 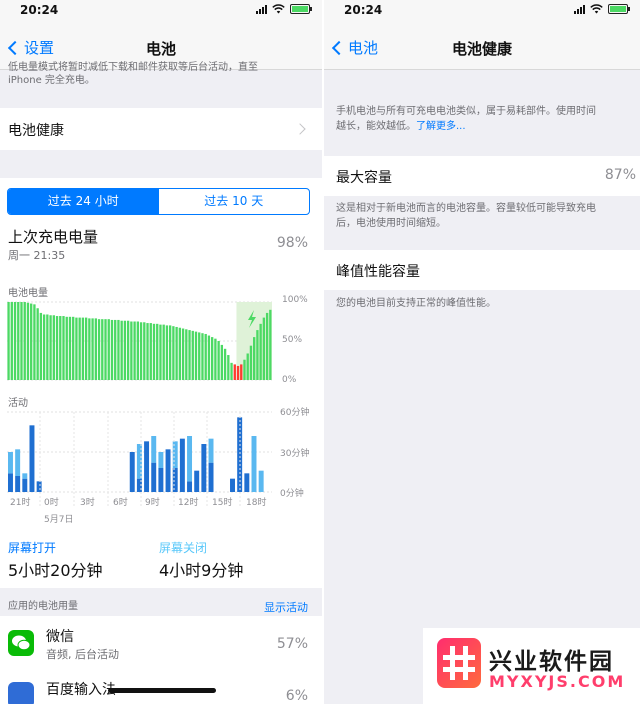 What do you see at coordinates (286, 607) in the screenshot?
I see `show-activity-button: 显示活动` at bounding box center [286, 607].